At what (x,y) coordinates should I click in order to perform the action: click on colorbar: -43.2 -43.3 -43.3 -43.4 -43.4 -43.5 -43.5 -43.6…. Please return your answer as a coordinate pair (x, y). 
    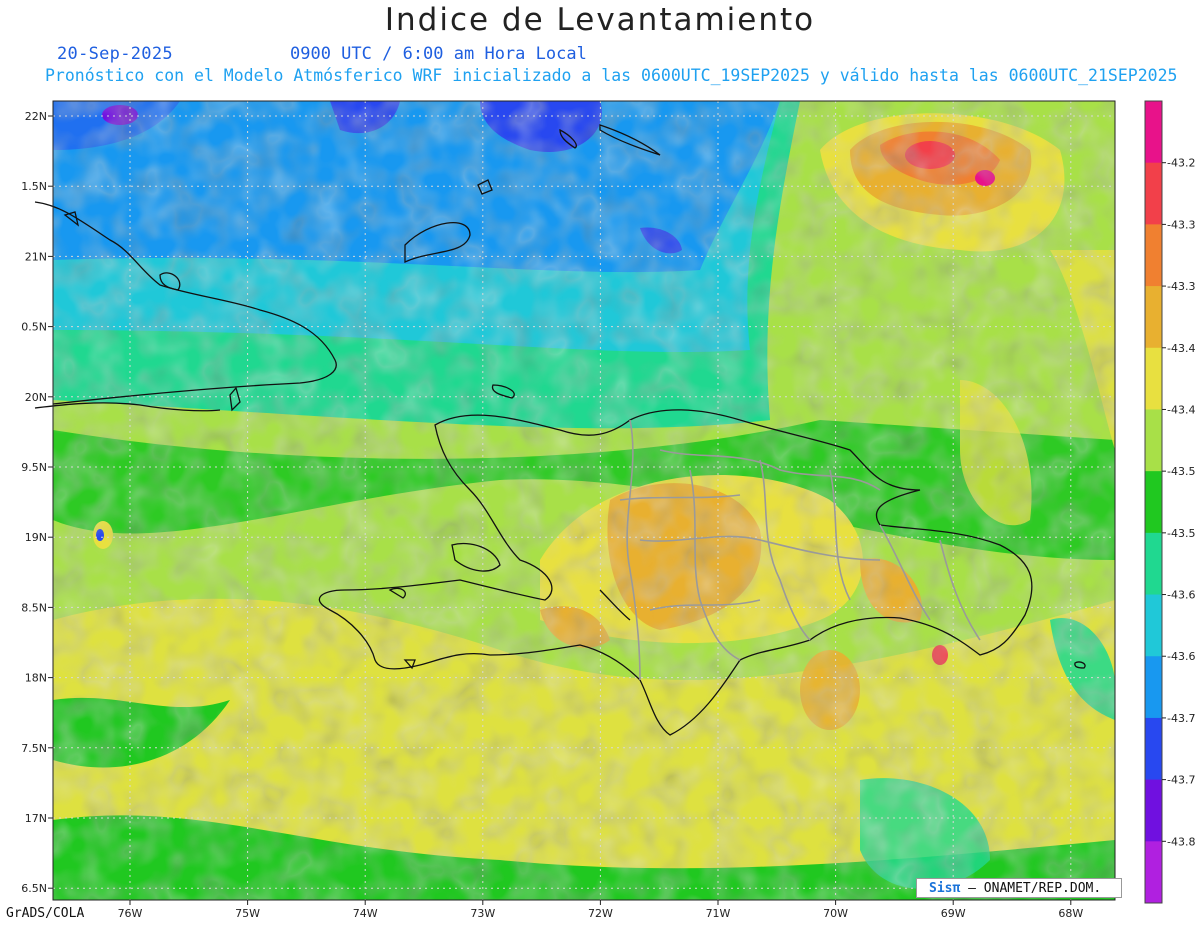
    Looking at the image, I should click on (1169, 502).